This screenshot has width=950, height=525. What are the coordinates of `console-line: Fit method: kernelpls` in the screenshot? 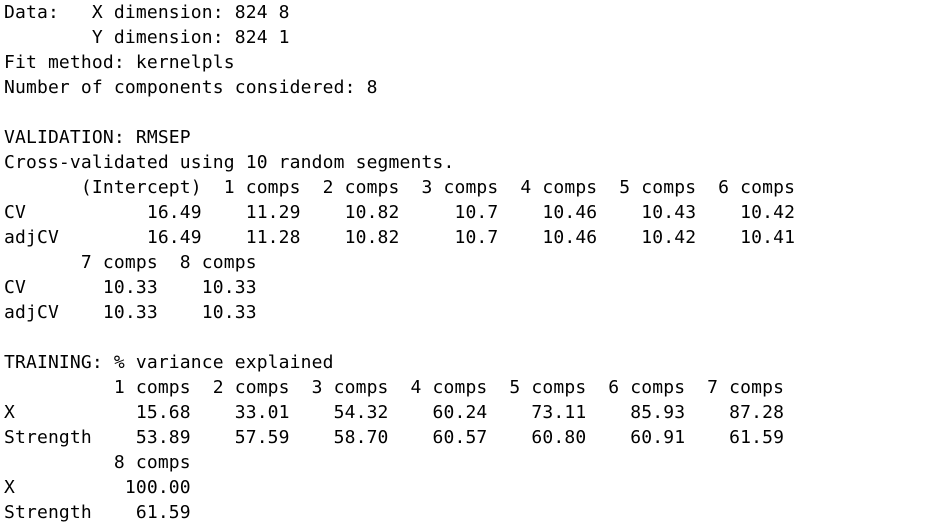 It's located at (119, 62).